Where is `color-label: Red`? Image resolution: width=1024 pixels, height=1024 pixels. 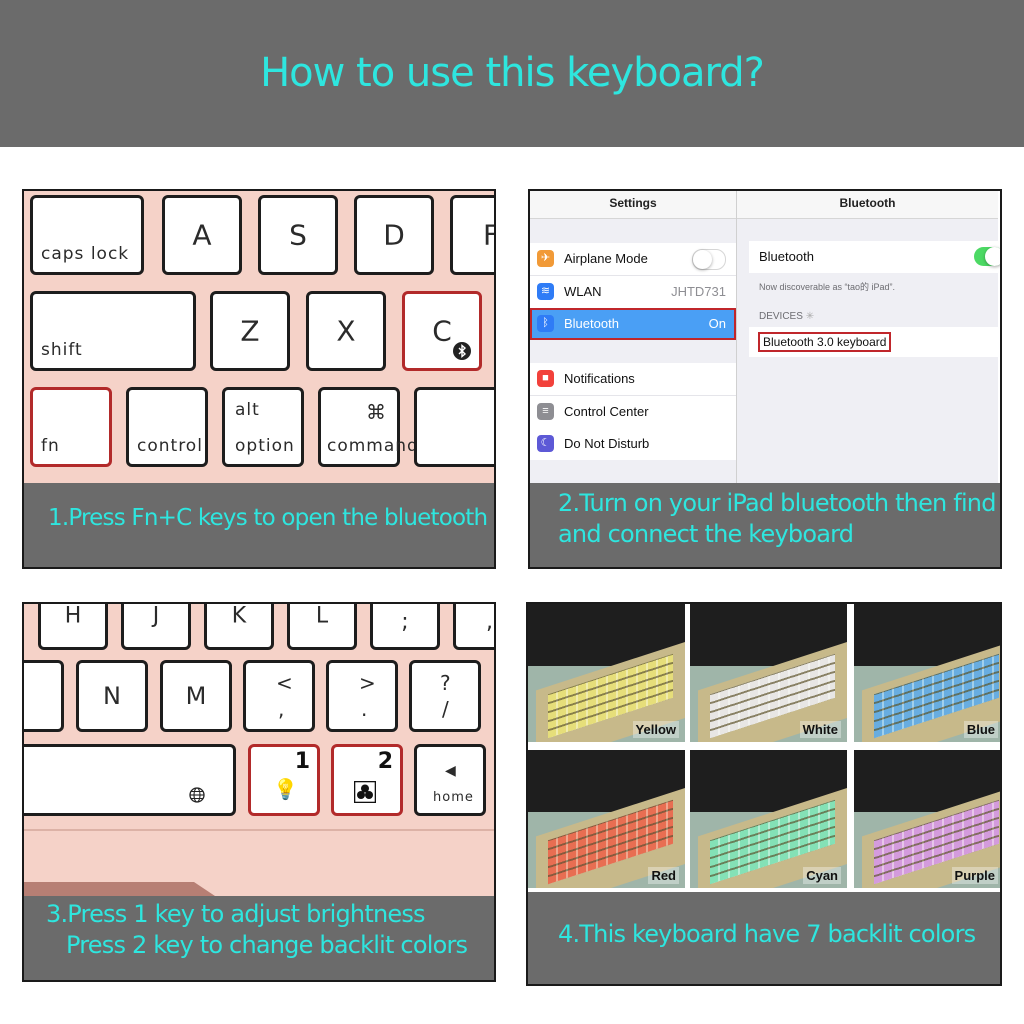
color-label: Red is located at coordinates (663, 875).